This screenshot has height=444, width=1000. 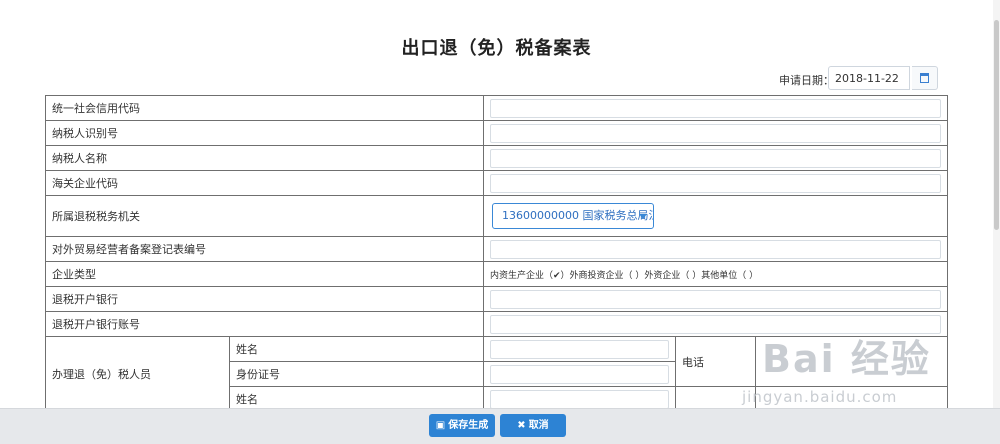 I want to click on agent-id-input, so click(x=579, y=374).